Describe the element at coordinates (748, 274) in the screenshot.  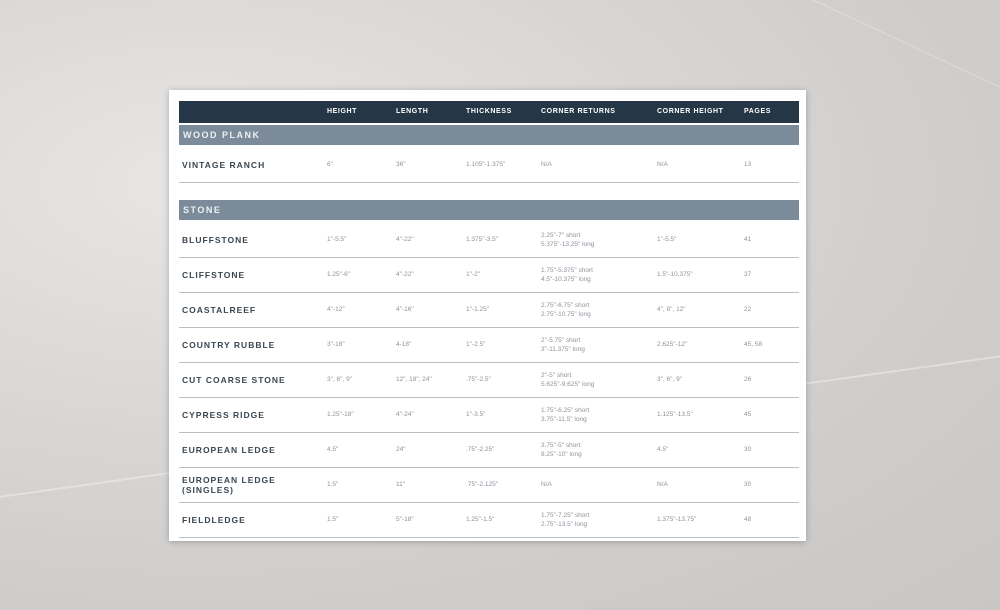
I see `cell-pages: 37` at that location.